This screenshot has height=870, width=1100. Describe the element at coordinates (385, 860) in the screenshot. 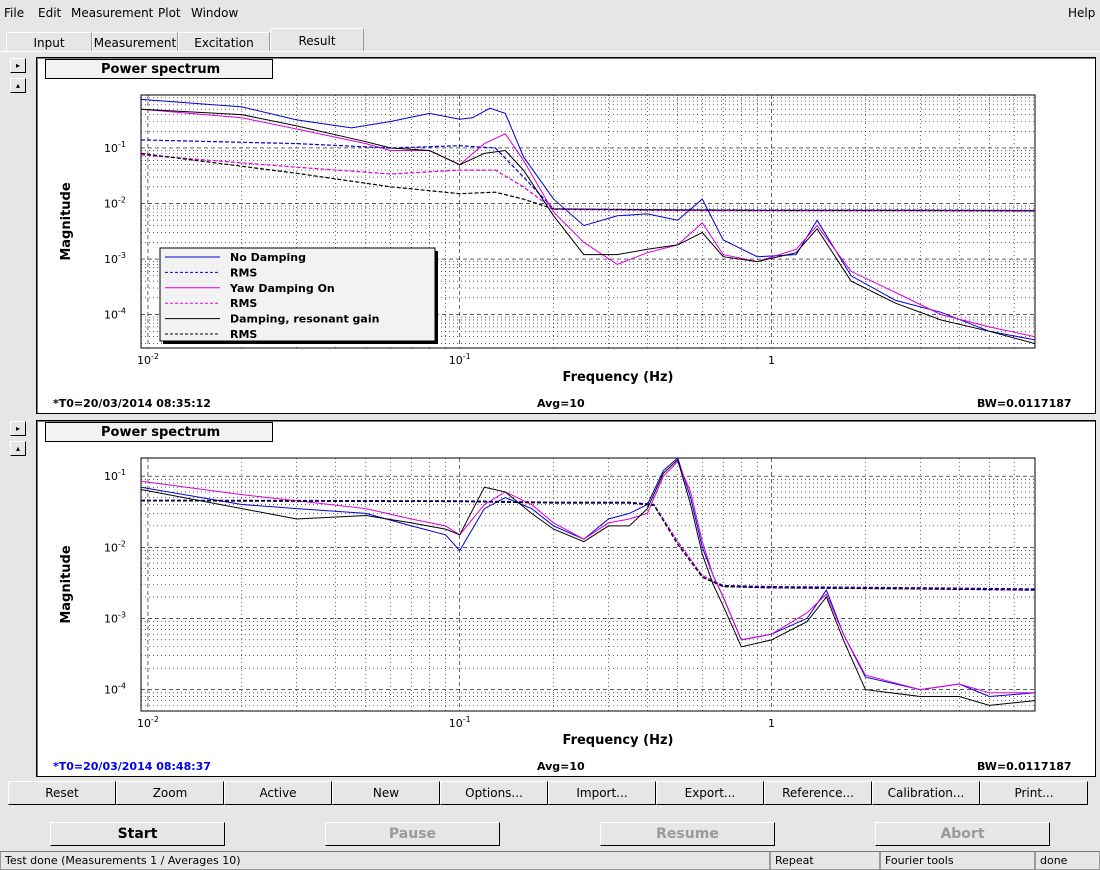

I see `status-message: Test done (Measurements 1 / Averages 10)` at that location.